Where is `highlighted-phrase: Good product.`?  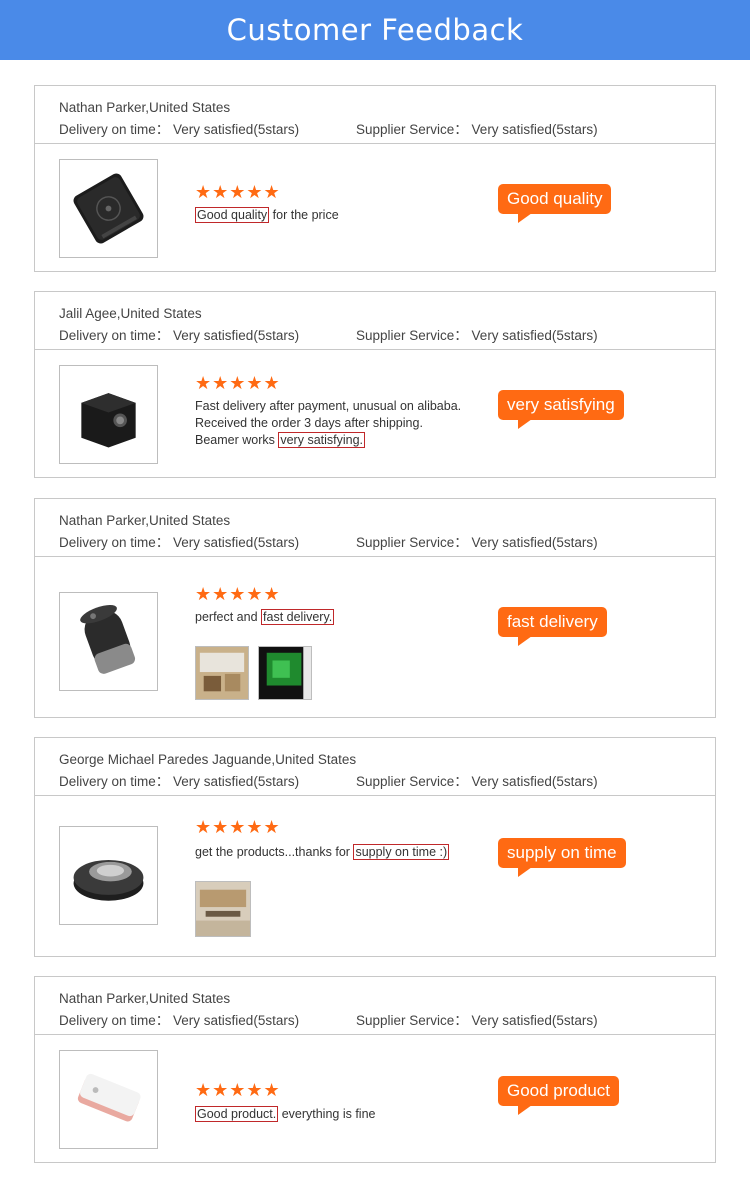 highlighted-phrase: Good product. is located at coordinates (237, 1114).